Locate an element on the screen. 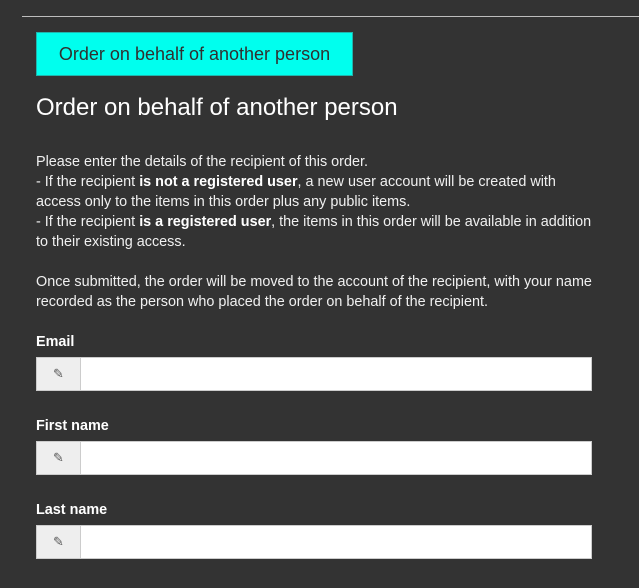  first-name-field-group: ✎ is located at coordinates (314, 458).